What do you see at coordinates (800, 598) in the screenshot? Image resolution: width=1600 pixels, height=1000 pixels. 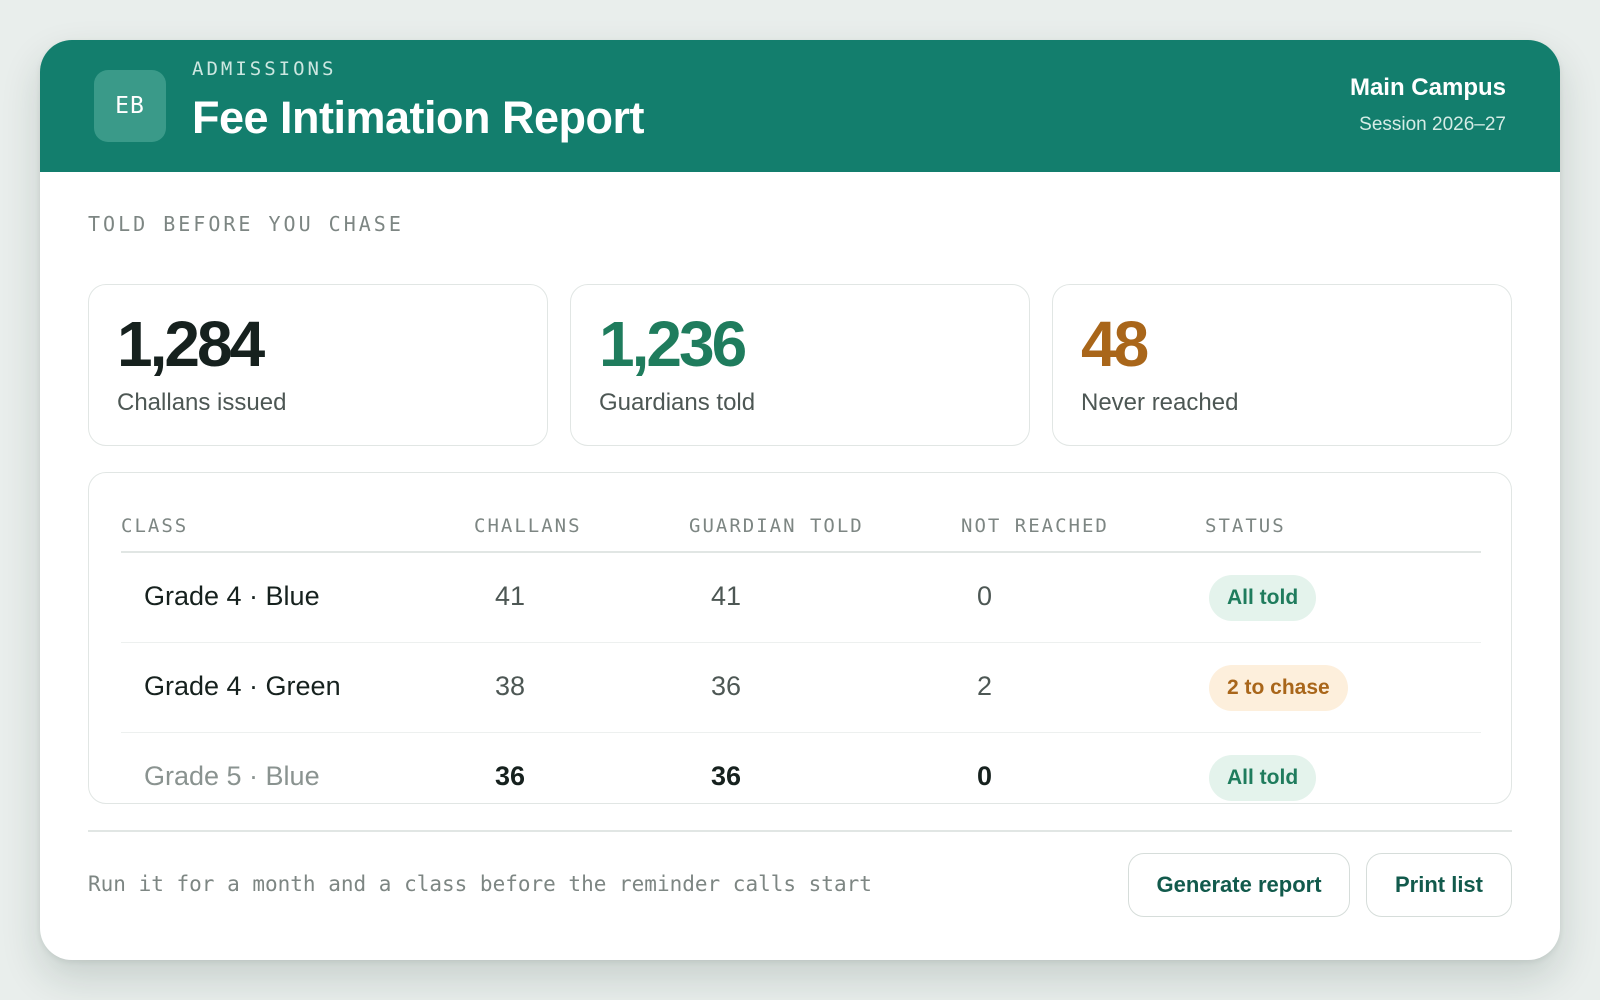 I see `table-row: Grade 4 · Blue 41 41 0 All told` at bounding box center [800, 598].